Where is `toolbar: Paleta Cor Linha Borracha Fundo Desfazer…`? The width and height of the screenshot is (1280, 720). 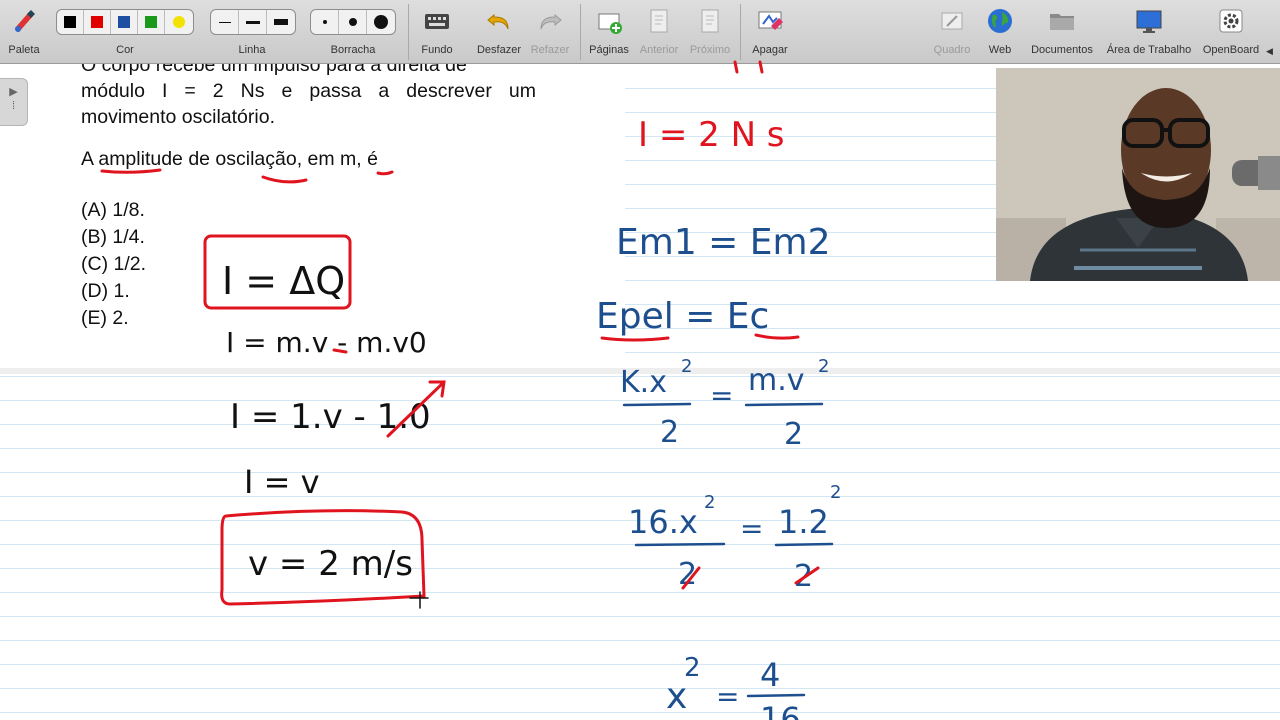
toolbar: Paleta Cor Linha Borracha Fundo Desfazer… is located at coordinates (640, 32).